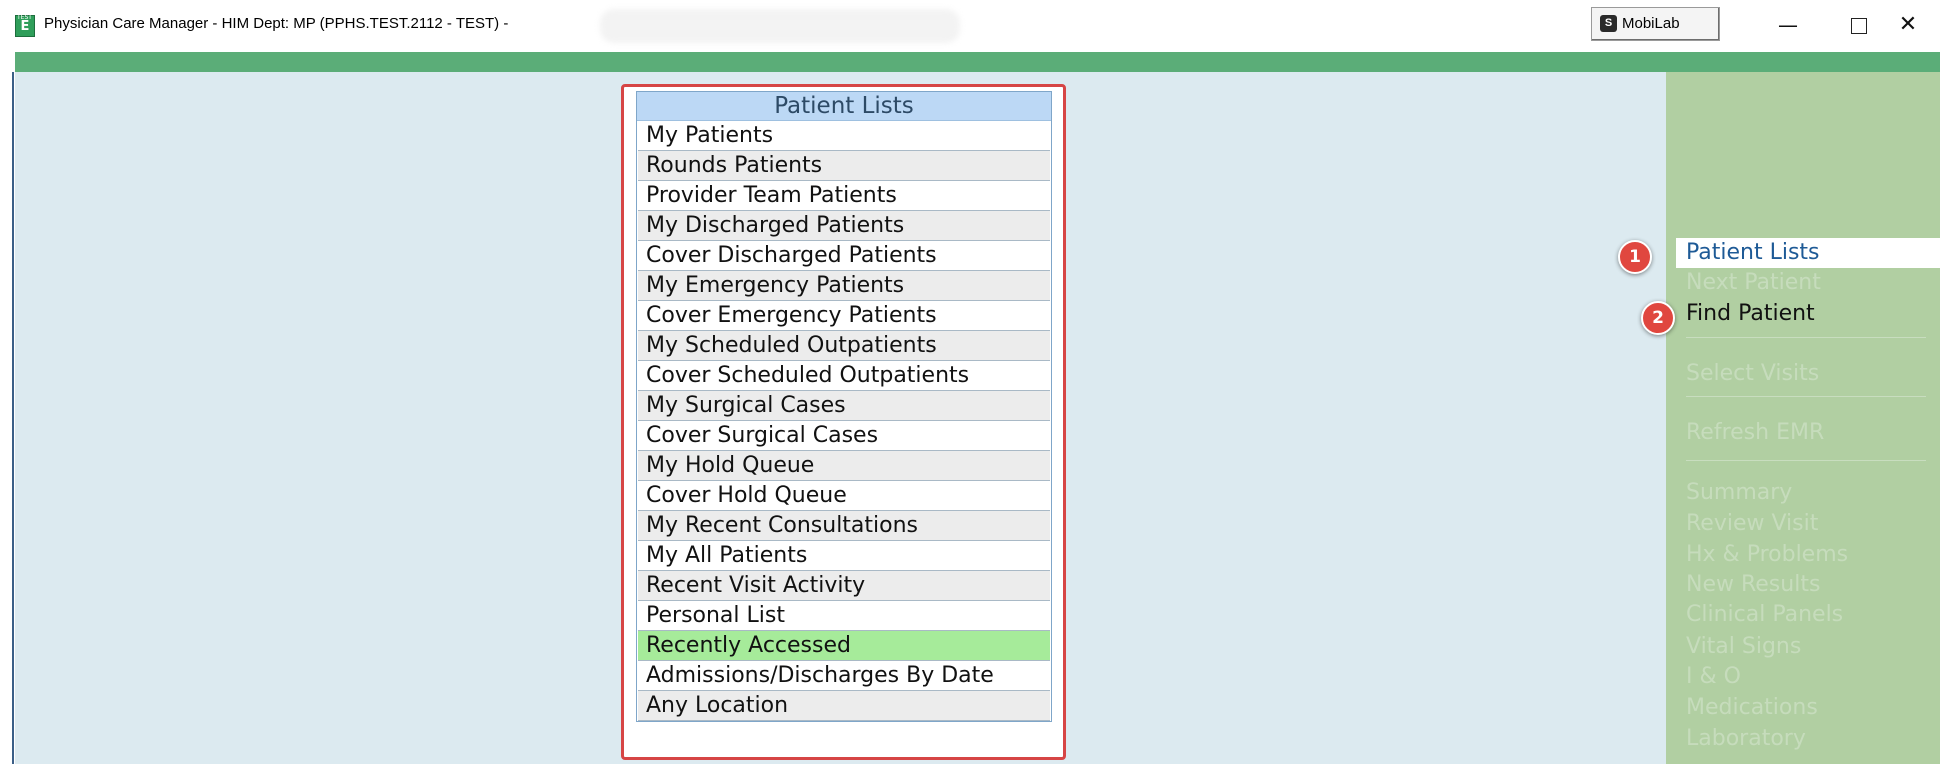 The width and height of the screenshot is (1940, 764). What do you see at coordinates (1767, 554) in the screenshot?
I see `menu-hx-problems: Hx & Problems` at bounding box center [1767, 554].